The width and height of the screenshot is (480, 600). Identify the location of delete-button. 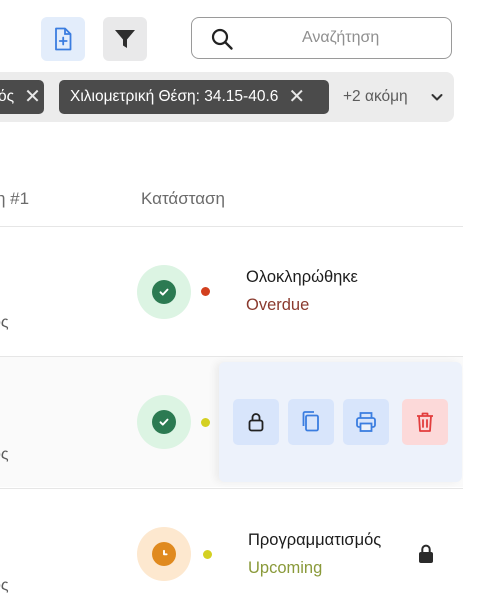
(425, 422).